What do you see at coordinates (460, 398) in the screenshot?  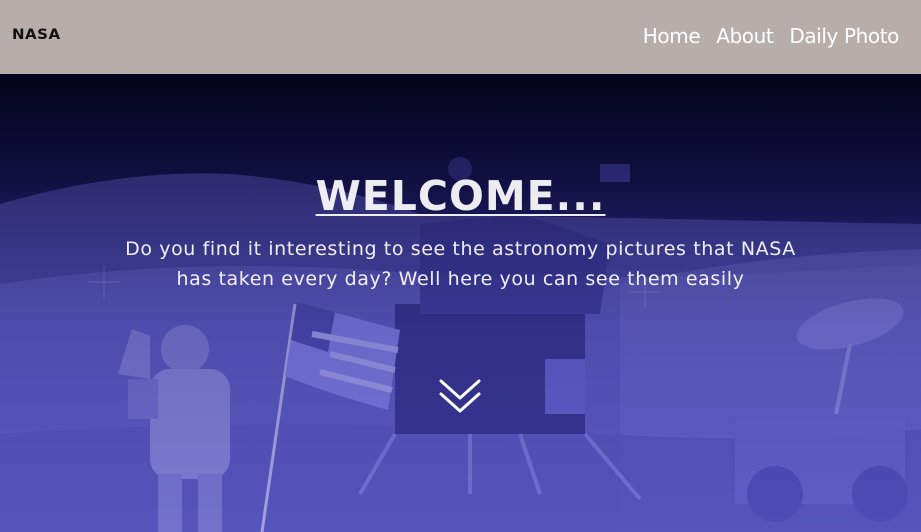 I see `double-chevron-down-icon` at bounding box center [460, 398].